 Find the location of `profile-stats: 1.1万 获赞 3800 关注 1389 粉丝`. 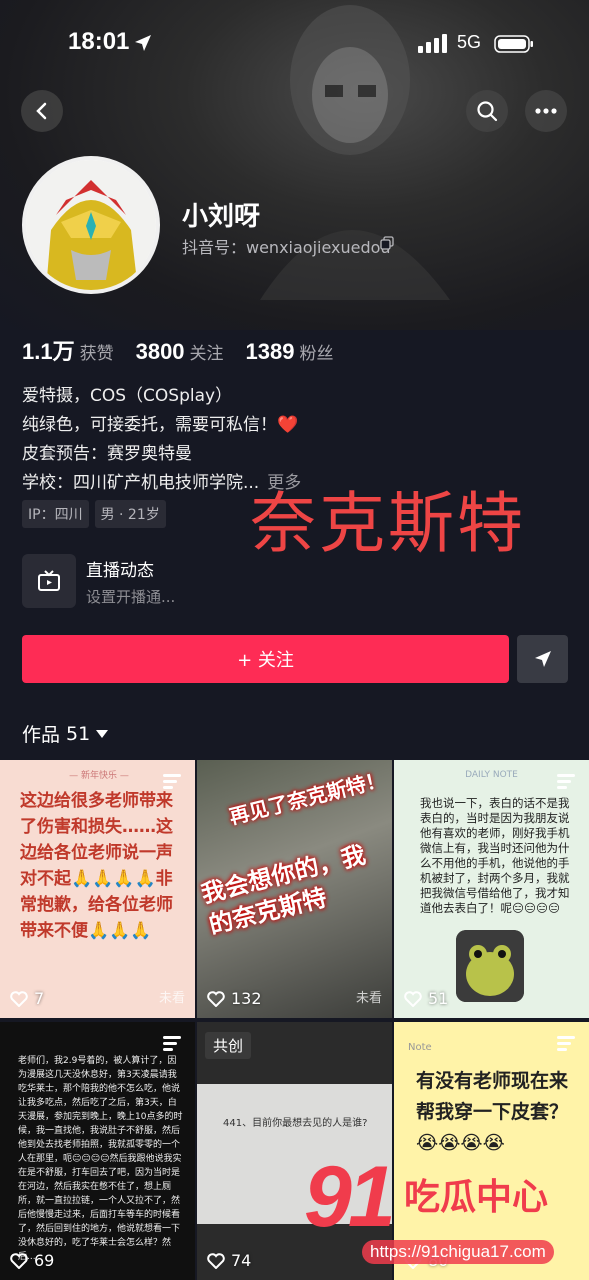

profile-stats: 1.1万 获赞 3800 关注 1389 粉丝 is located at coordinates (189, 350).